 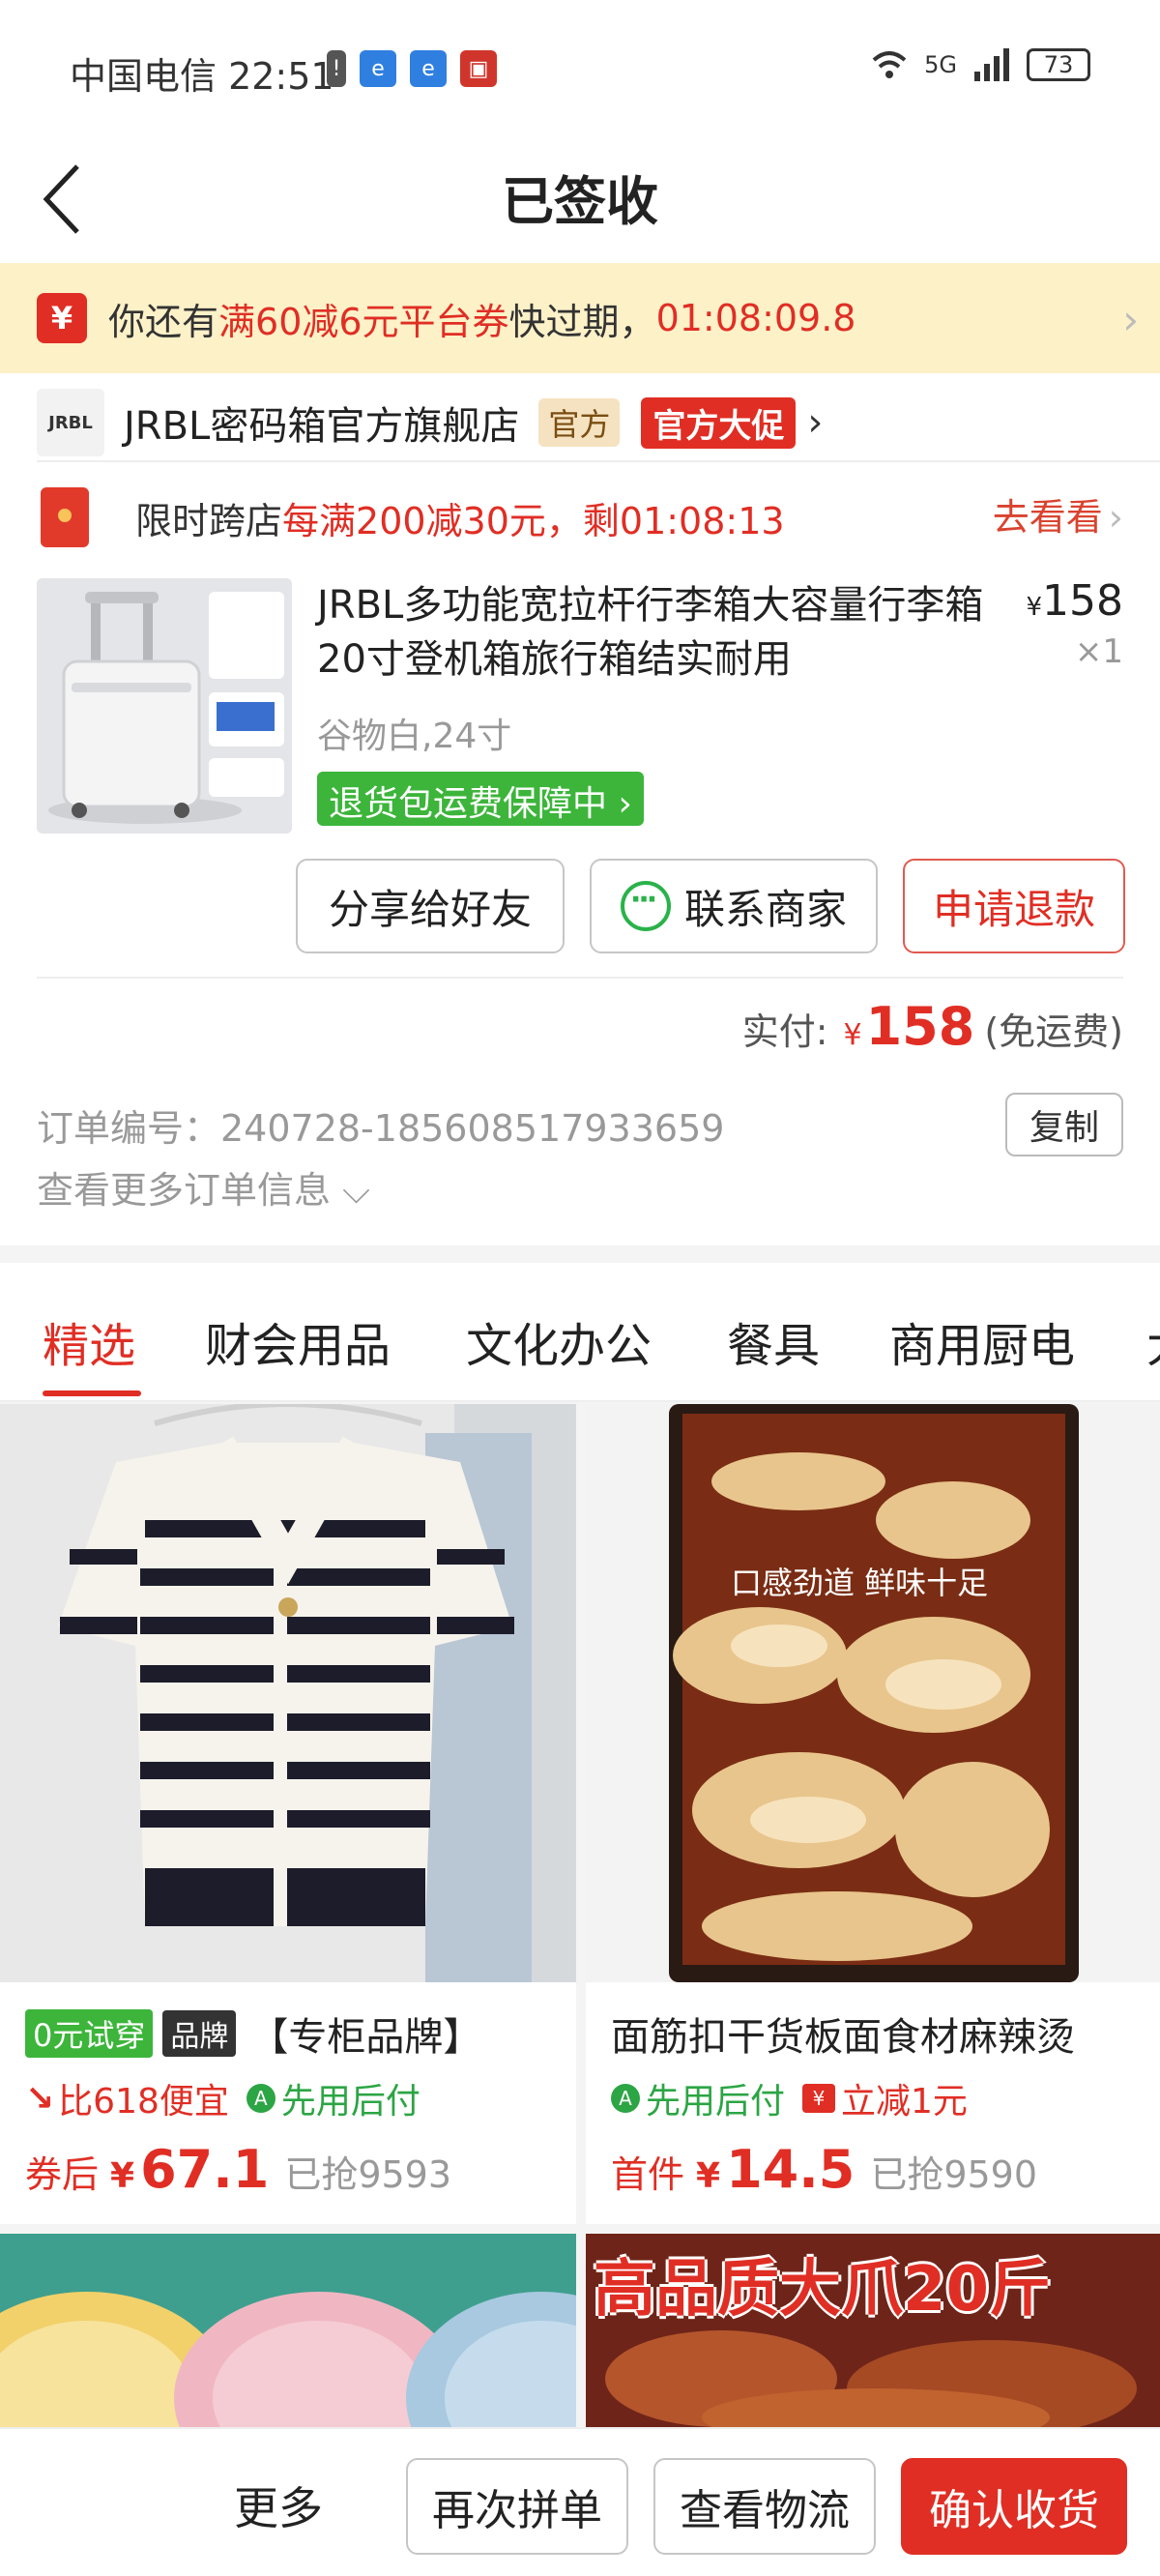 What do you see at coordinates (819, 2098) in the screenshot?
I see `discount-icon: ¥` at bounding box center [819, 2098].